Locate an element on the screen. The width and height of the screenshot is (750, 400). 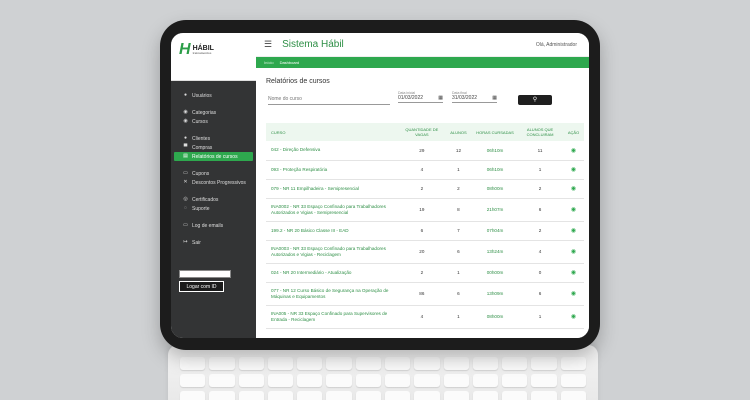
horas-cell: 13h24m is located at coordinates (495, 252).